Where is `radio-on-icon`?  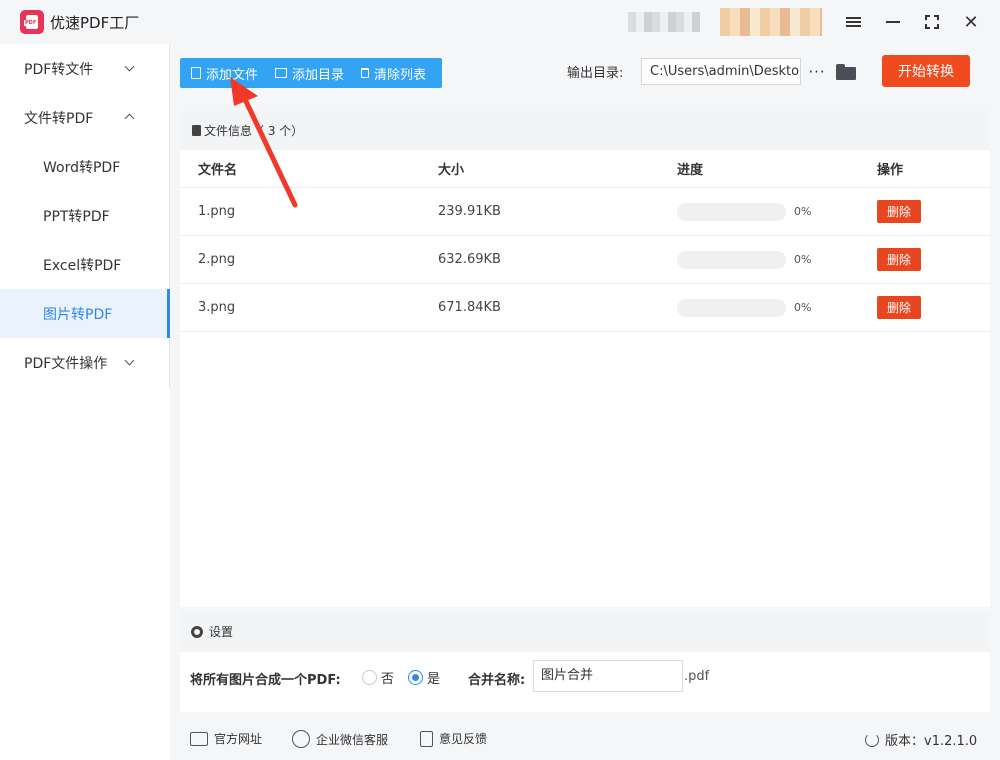
radio-on-icon is located at coordinates (415, 677).